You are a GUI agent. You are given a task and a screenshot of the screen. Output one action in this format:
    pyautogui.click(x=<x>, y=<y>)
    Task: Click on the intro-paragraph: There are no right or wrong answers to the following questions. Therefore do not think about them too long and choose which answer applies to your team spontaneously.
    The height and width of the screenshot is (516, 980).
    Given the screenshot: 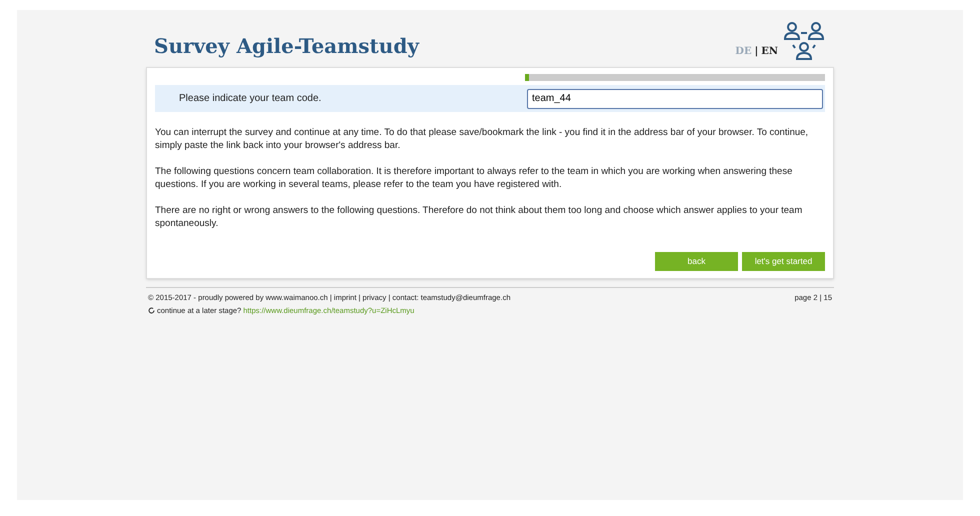 What is the action you would take?
    pyautogui.click(x=479, y=217)
    